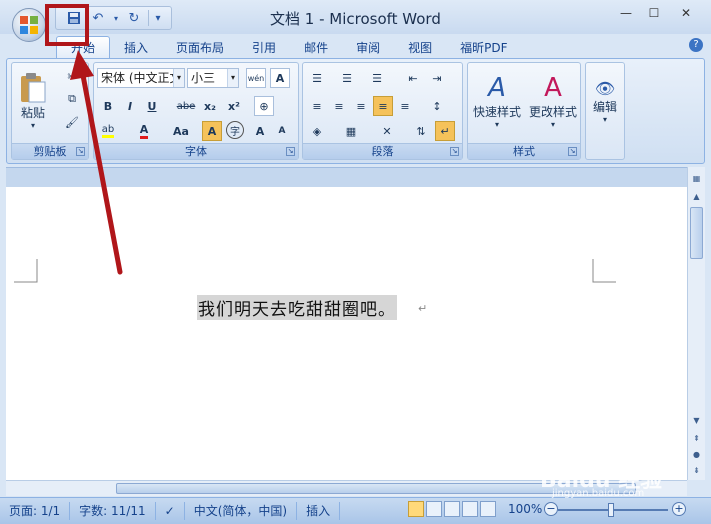 This screenshot has width=711, height=524. I want to click on borders-icon: ▦, so click(351, 131).